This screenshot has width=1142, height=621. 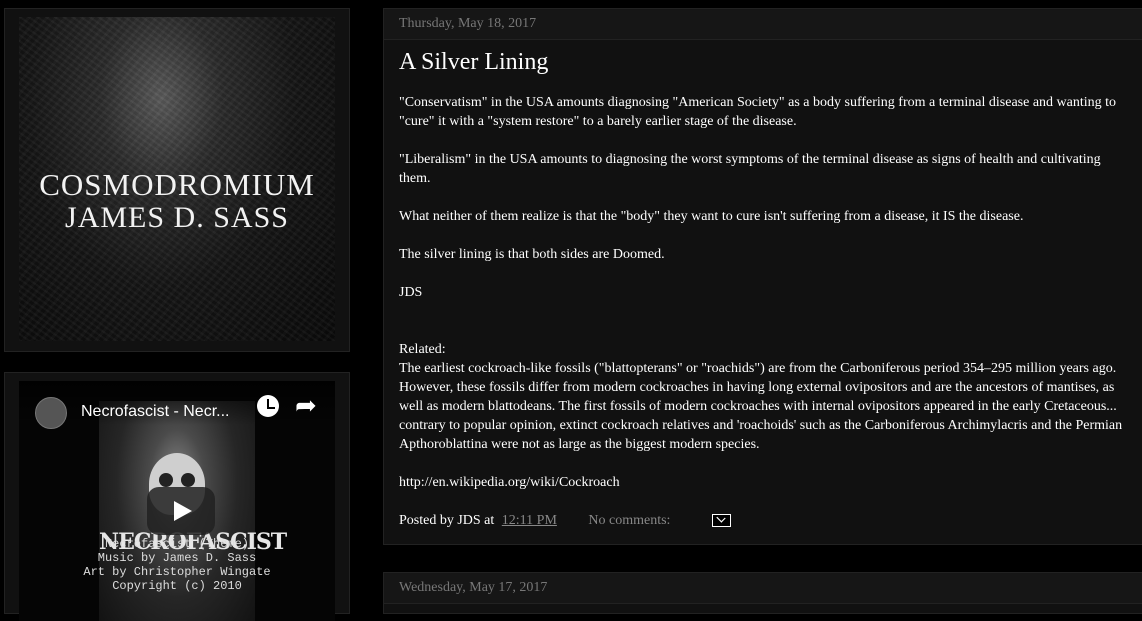 What do you see at coordinates (411, 292) in the screenshot?
I see `post-signature: JDS` at bounding box center [411, 292].